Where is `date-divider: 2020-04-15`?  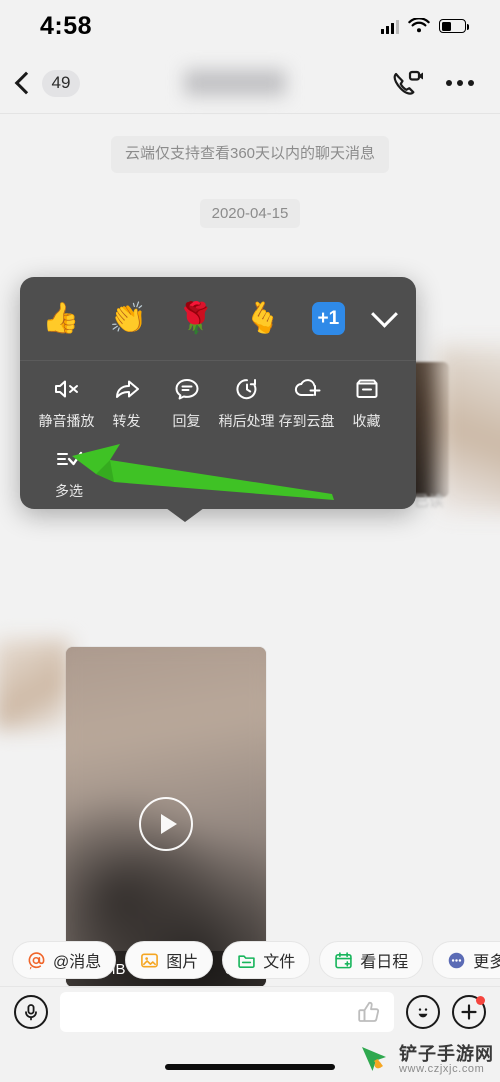
date-divider: 2020-04-15 is located at coordinates (250, 213).